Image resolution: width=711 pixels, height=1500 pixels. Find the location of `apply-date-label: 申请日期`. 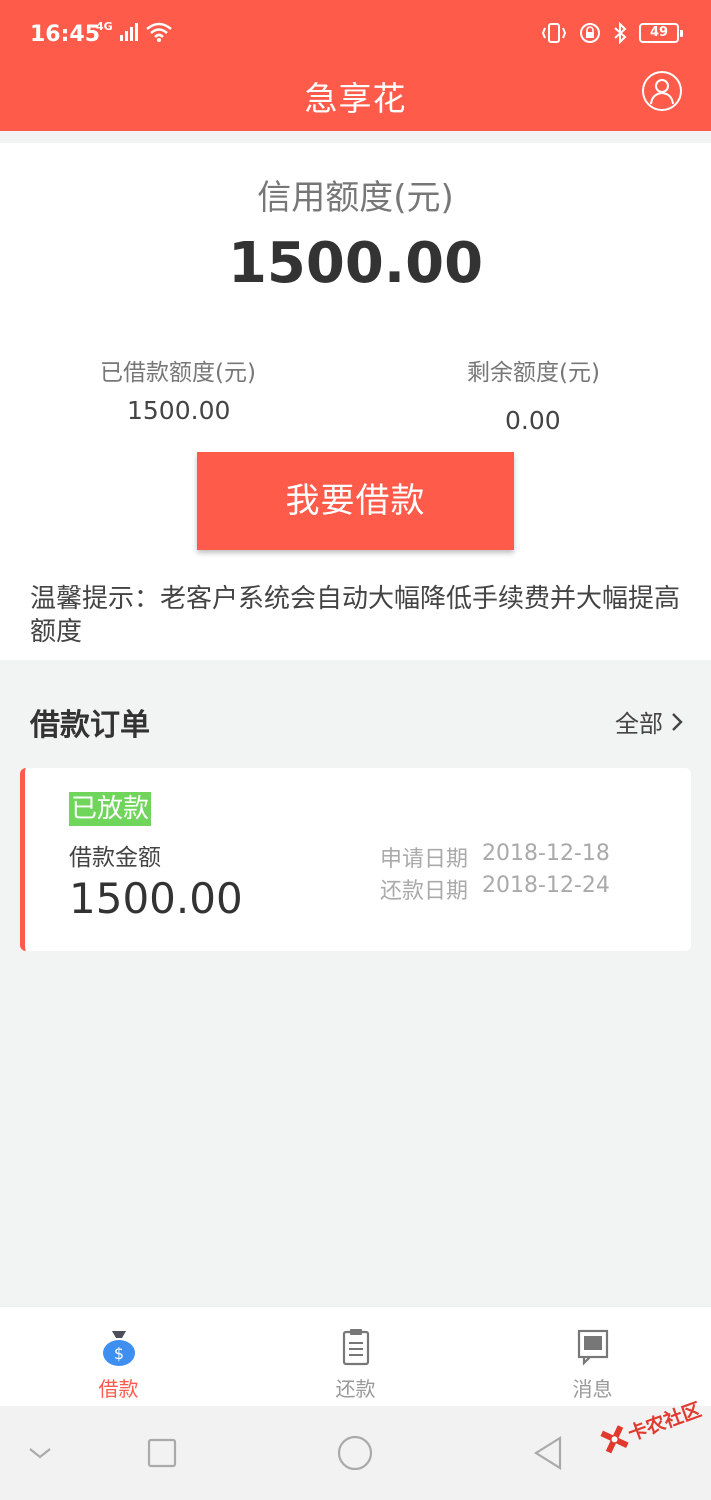

apply-date-label: 申请日期 is located at coordinates (424, 859).